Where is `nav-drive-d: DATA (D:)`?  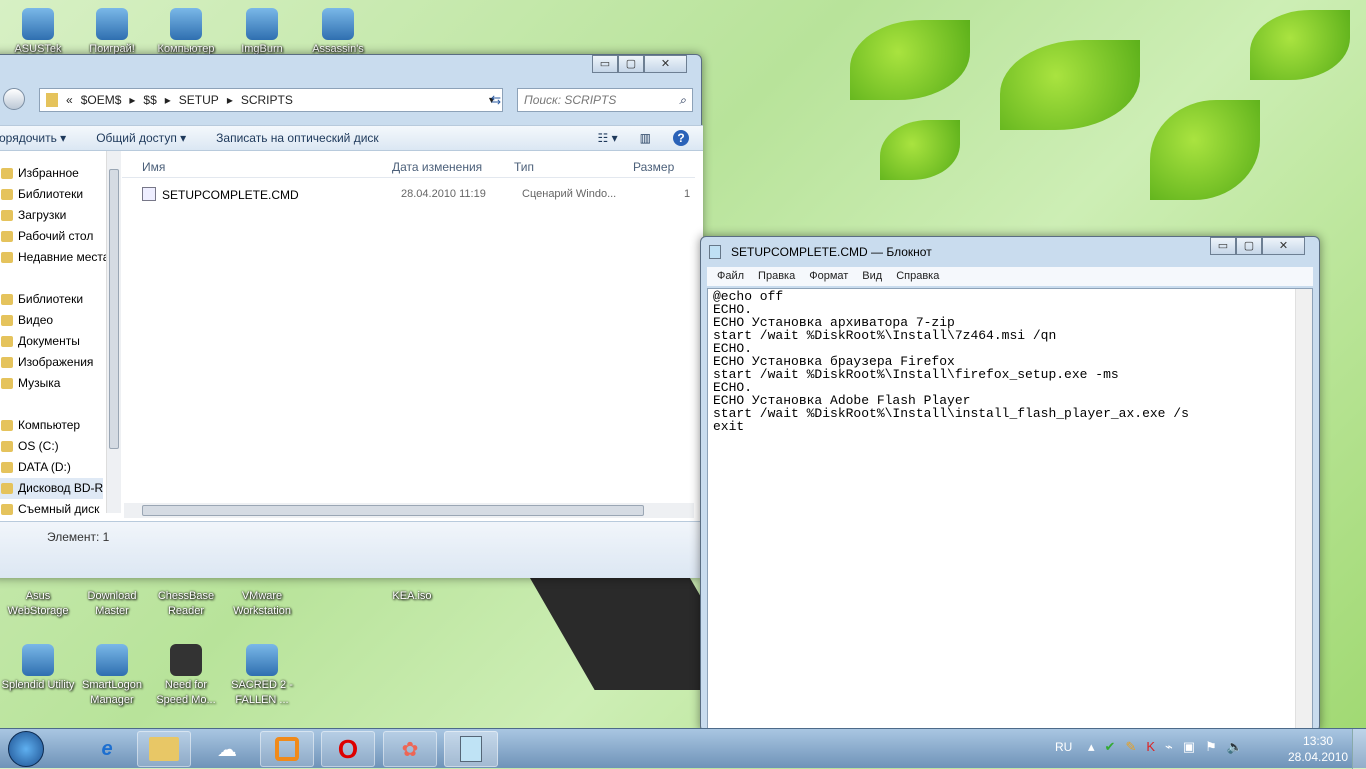
nav-drive-d: DATA (D:) is located at coordinates (35, 467).